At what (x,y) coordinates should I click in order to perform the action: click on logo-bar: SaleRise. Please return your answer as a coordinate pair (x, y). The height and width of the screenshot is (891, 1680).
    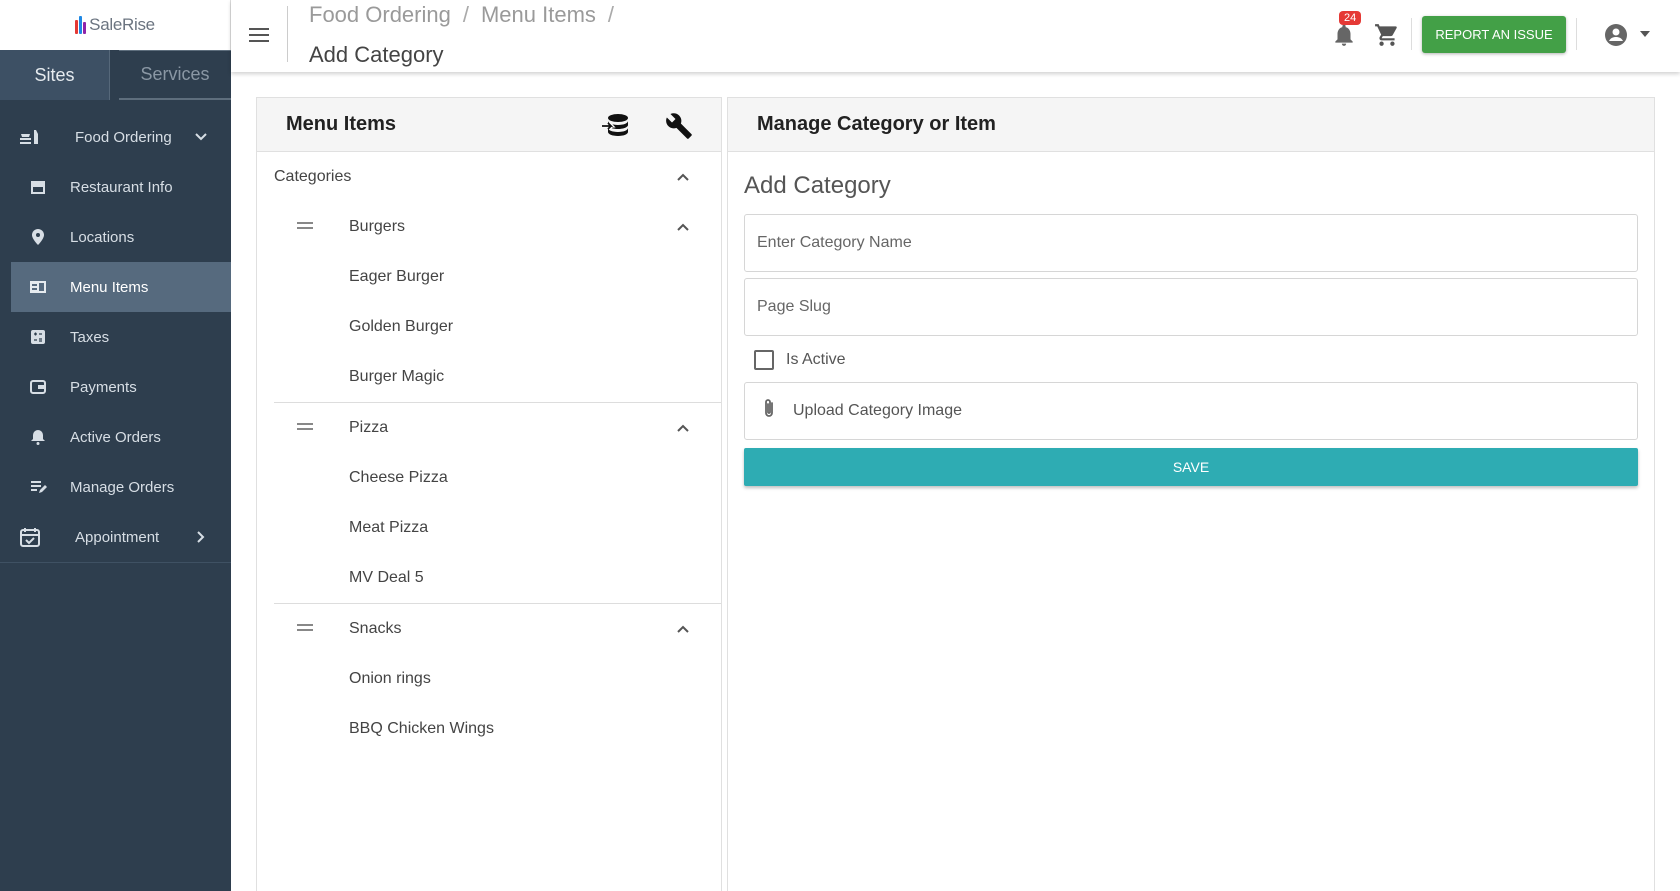
    Looking at the image, I should click on (115, 25).